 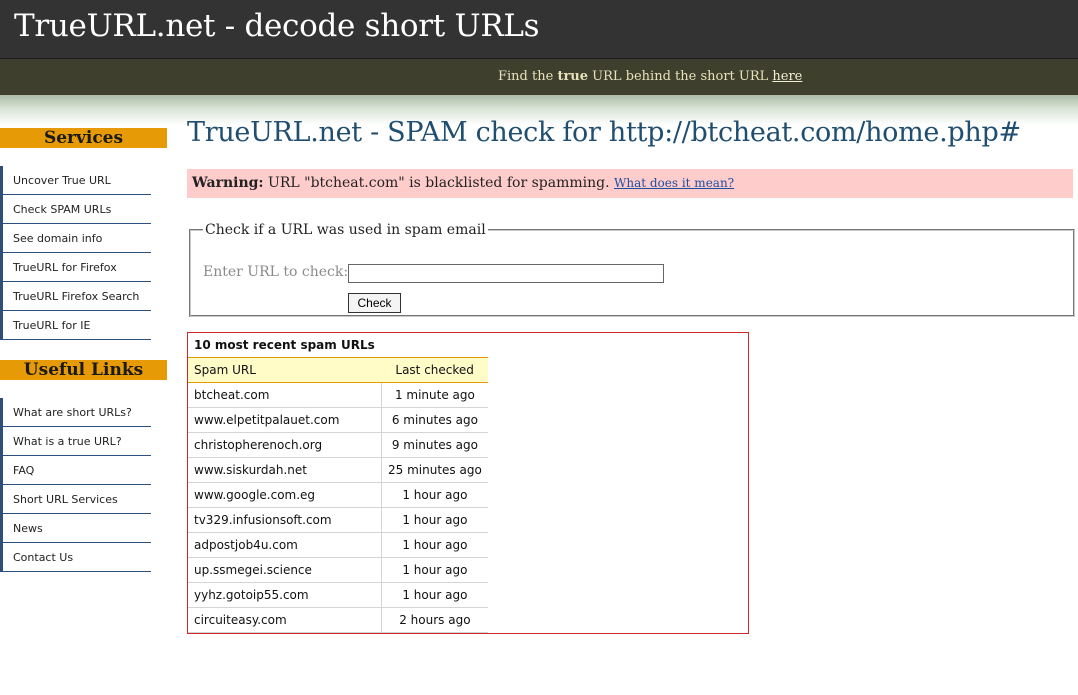 What do you see at coordinates (787, 76) in the screenshot?
I see `tagline-here-link: here` at bounding box center [787, 76].